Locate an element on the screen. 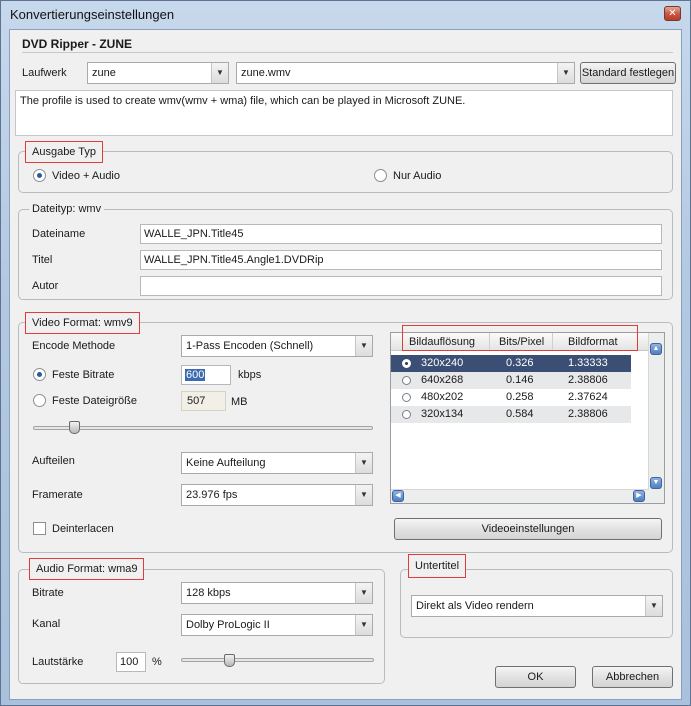  filename-label: Dateiname is located at coordinates (59, 234).